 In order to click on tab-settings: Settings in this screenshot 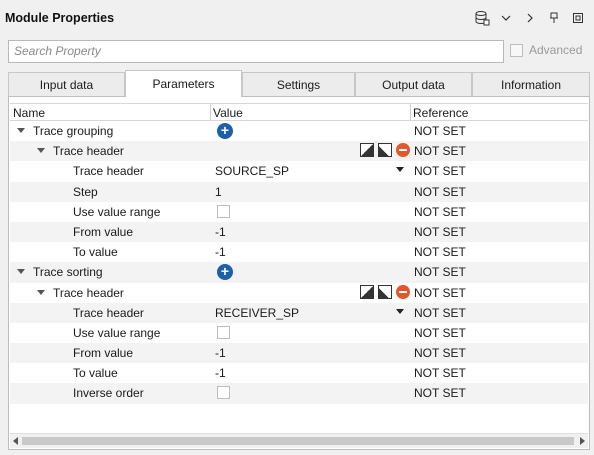, I will do `click(298, 84)`.